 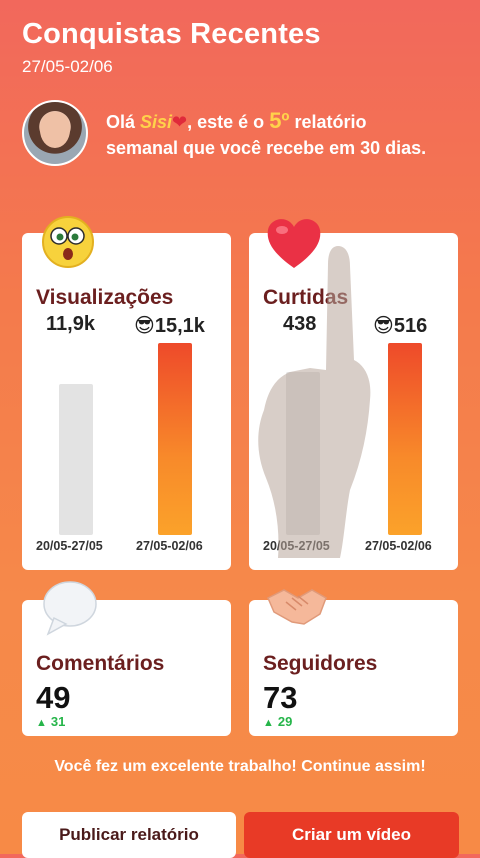 What do you see at coordinates (296, 546) in the screenshot?
I see `likes-prev-range: 20/05-27/05` at bounding box center [296, 546].